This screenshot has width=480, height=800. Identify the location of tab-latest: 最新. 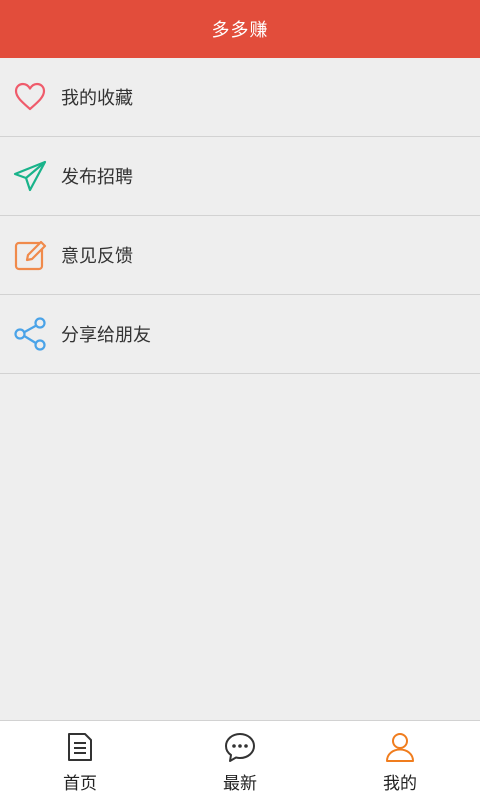
(240, 760).